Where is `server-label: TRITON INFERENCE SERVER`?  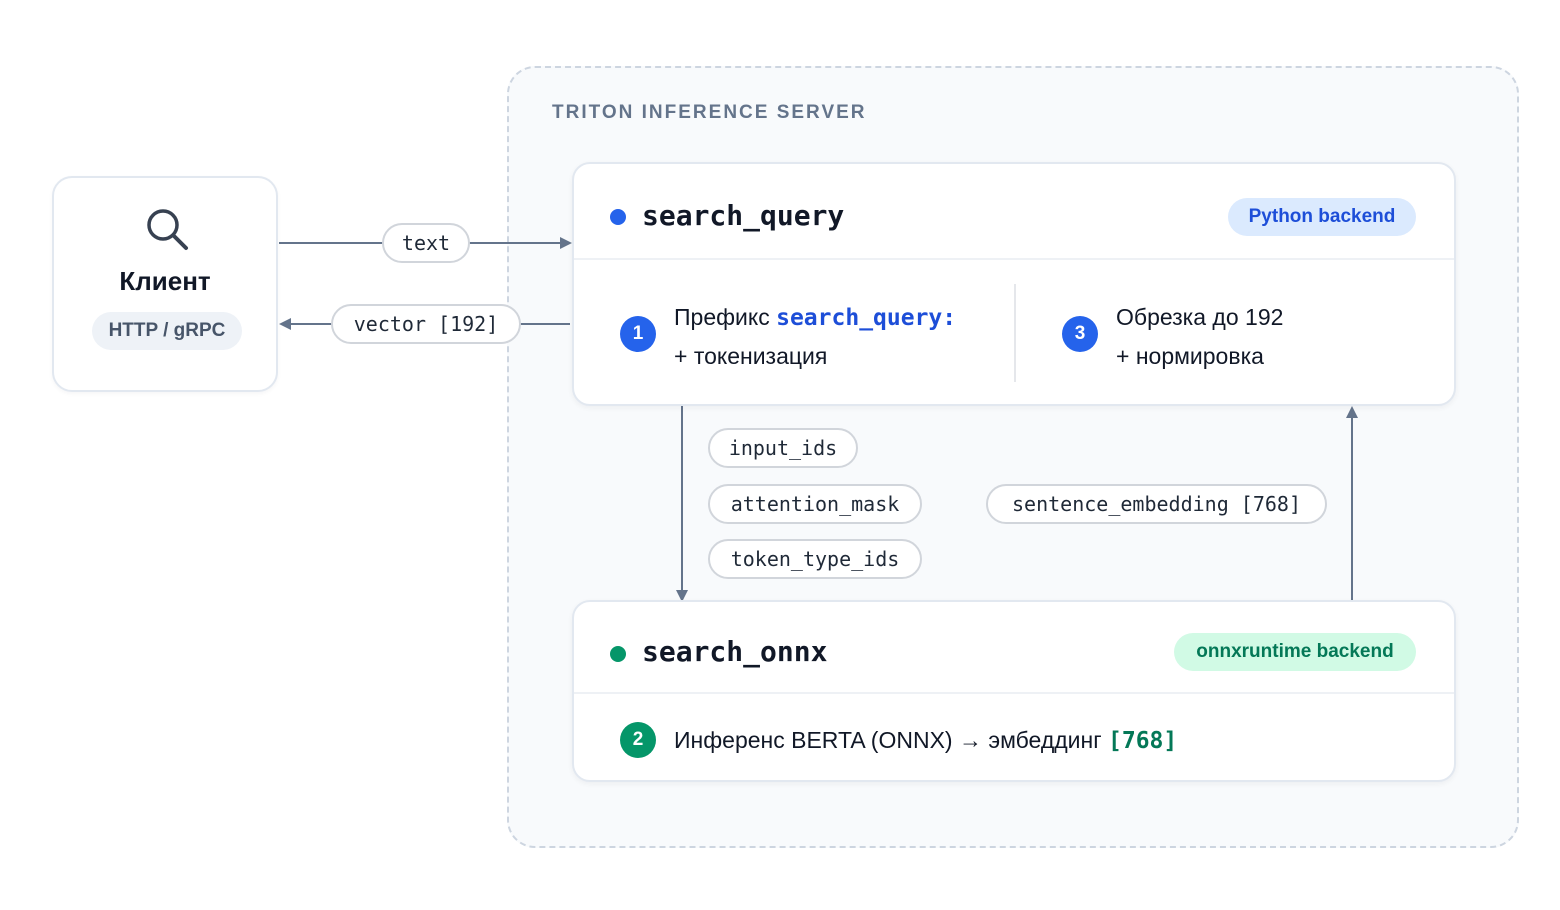 server-label: TRITON INFERENCE SERVER is located at coordinates (709, 112).